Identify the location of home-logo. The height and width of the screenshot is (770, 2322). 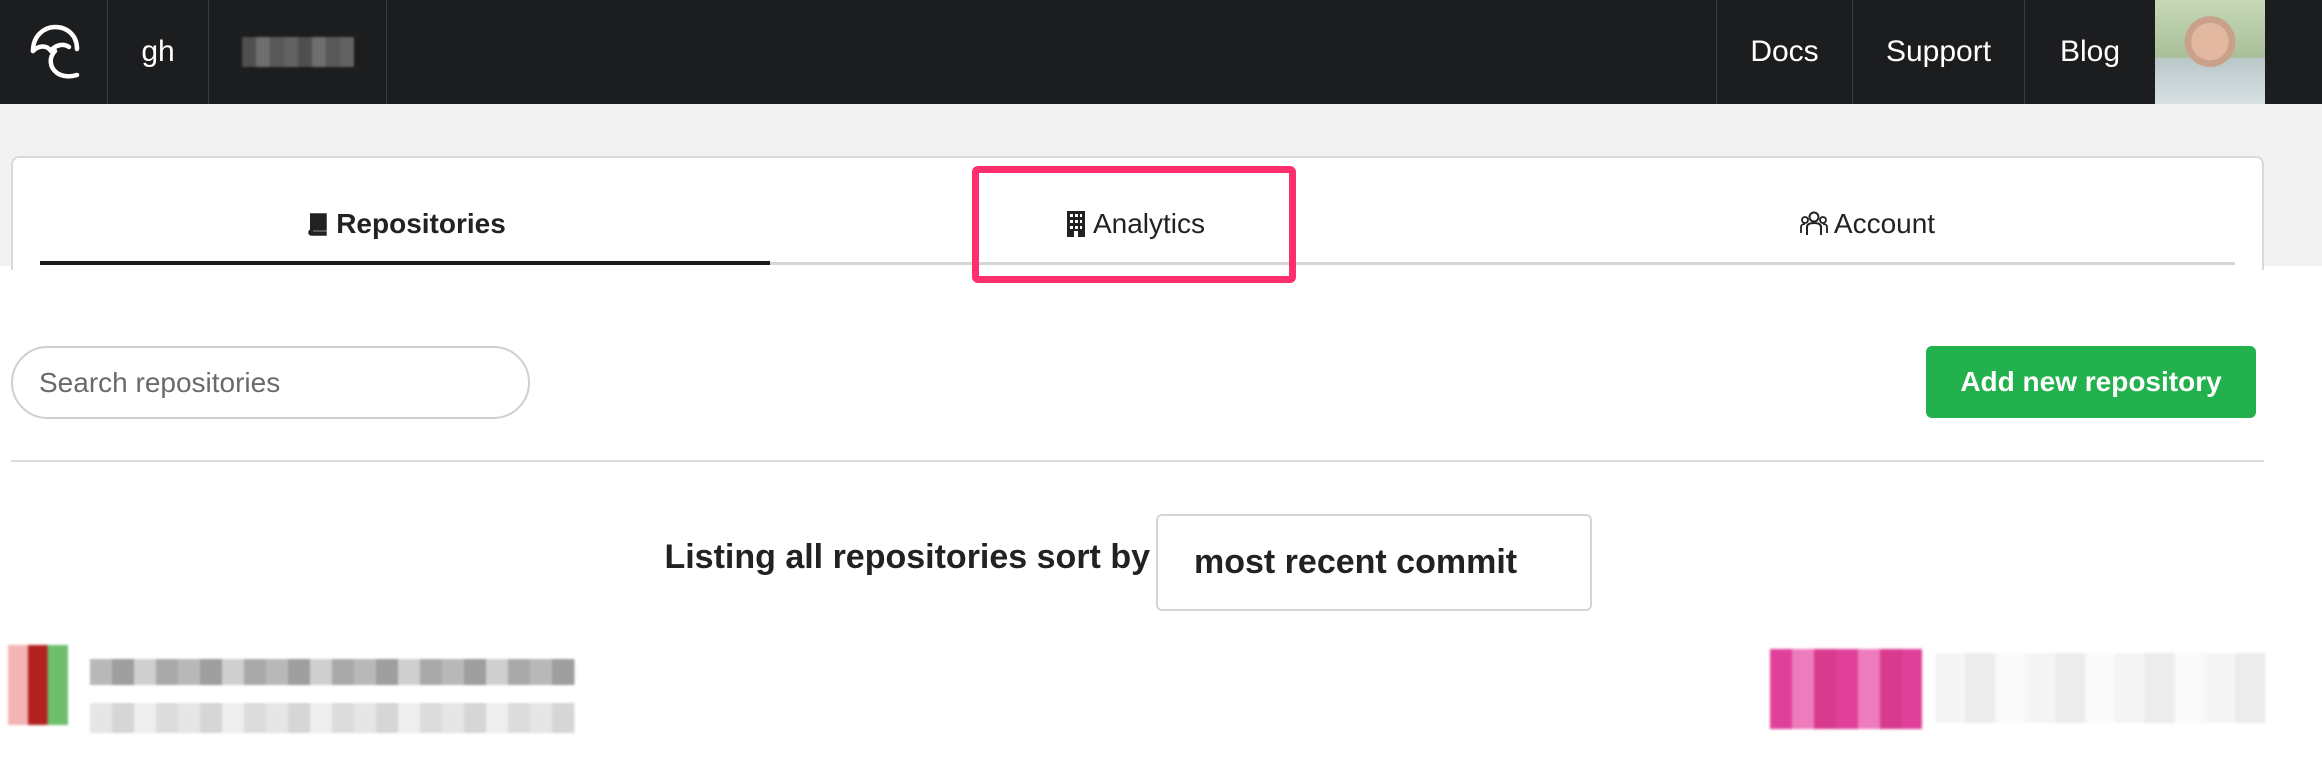
(54, 52).